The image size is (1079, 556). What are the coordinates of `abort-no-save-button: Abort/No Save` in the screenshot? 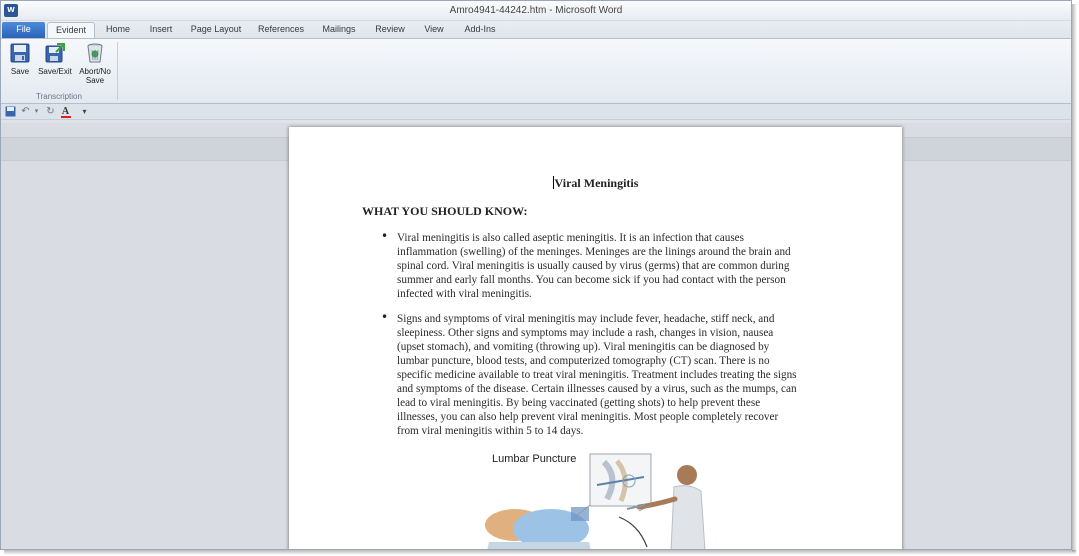 It's located at (95, 63).